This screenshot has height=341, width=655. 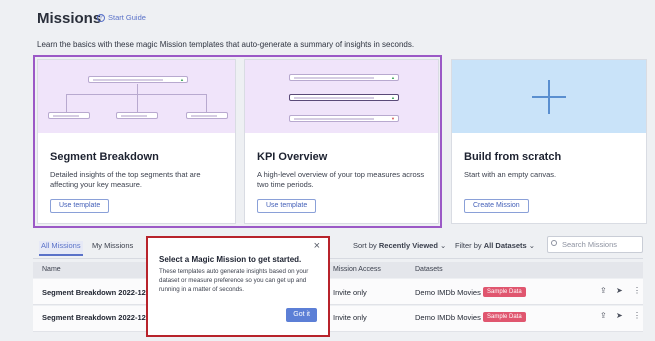 I want to click on build-from-scratch-preview, so click(x=549, y=96).